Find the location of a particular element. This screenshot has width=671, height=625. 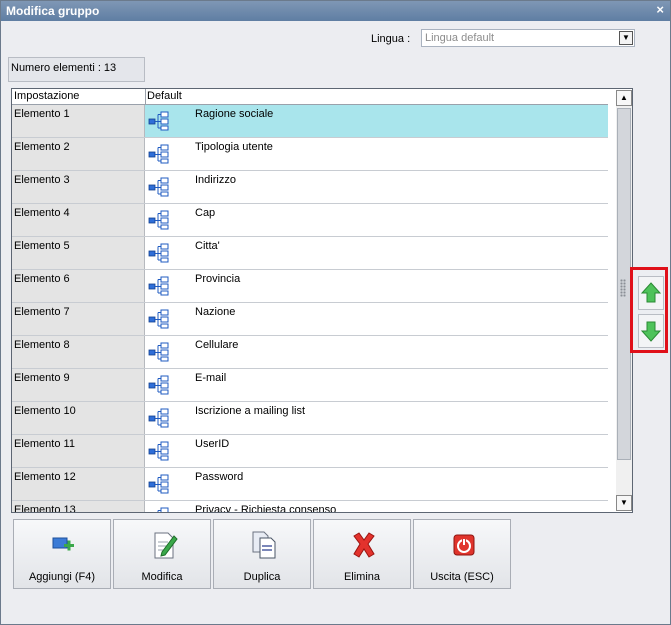

delete-button-label: Elimina is located at coordinates (362, 577).